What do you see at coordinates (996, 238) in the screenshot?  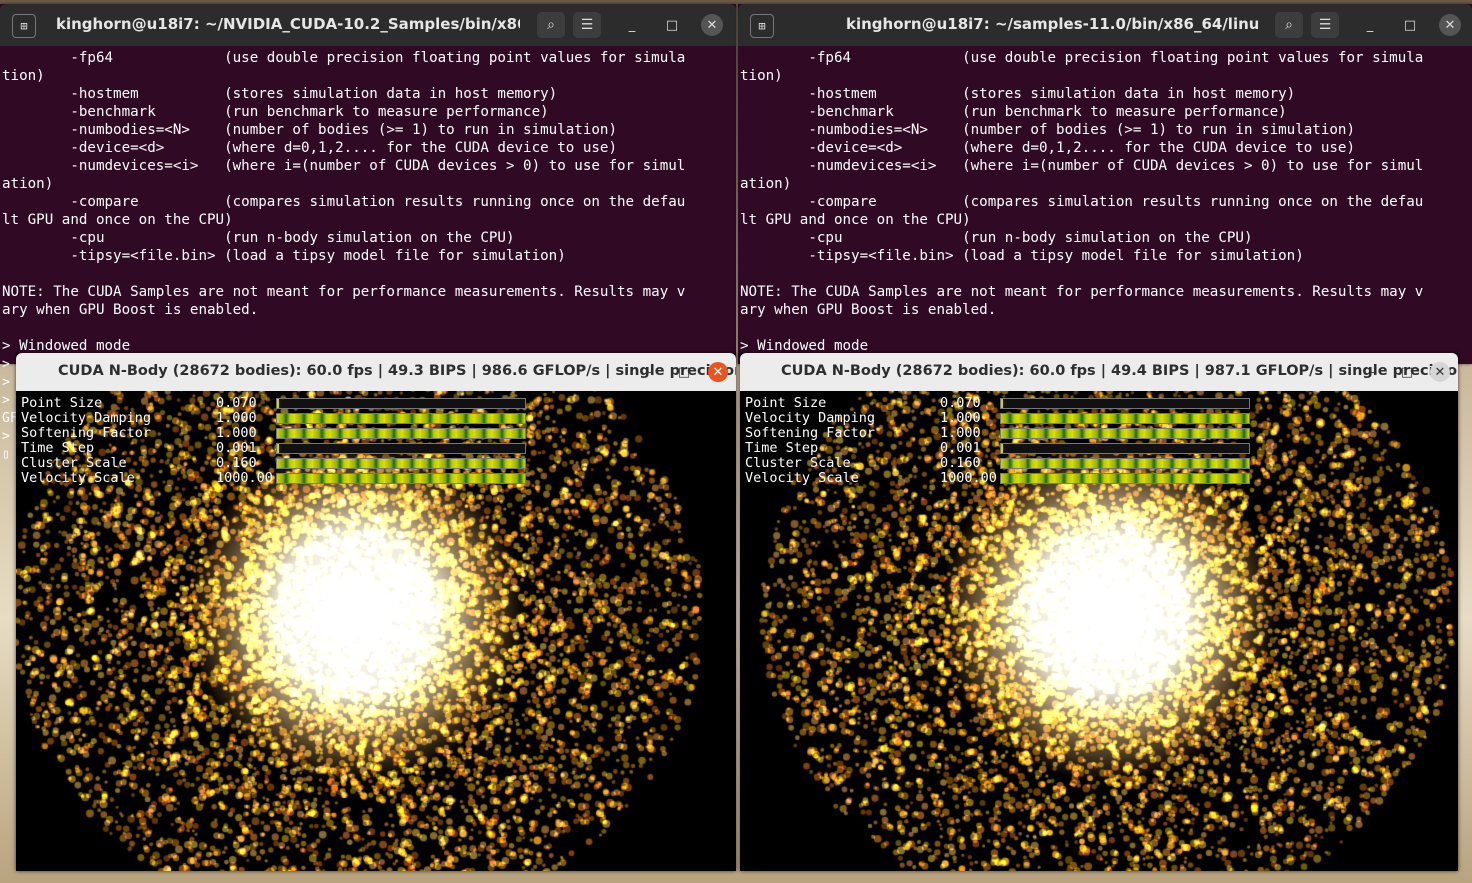 I see `terminal-line: -cpu (run n-body simulation on the CPU)` at bounding box center [996, 238].